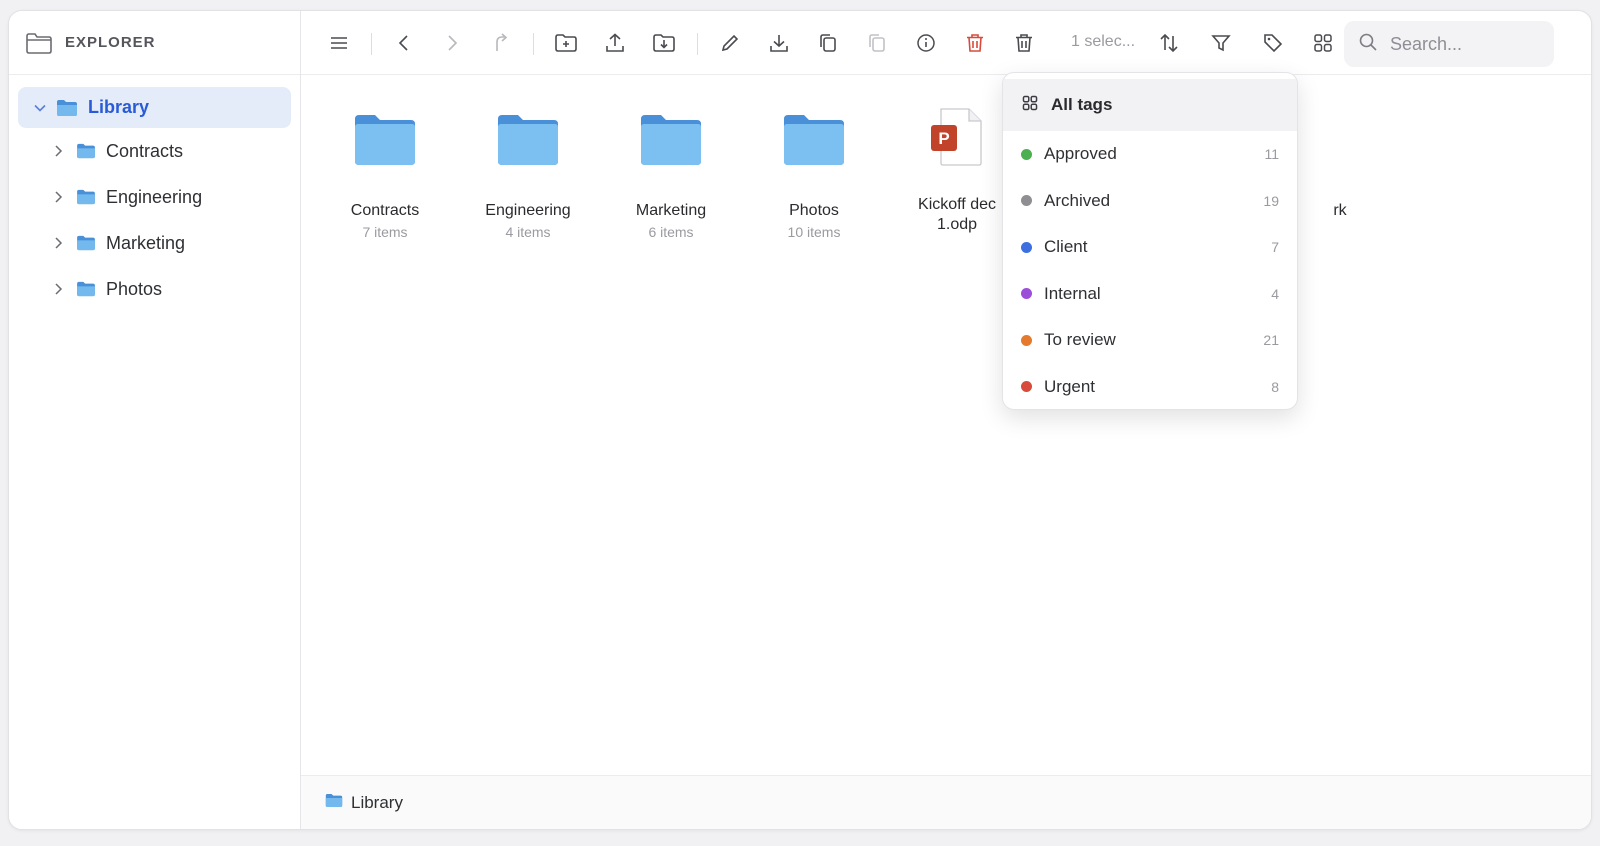 The width and height of the screenshot is (1600, 846). I want to click on item-name: Engineering, so click(528, 210).